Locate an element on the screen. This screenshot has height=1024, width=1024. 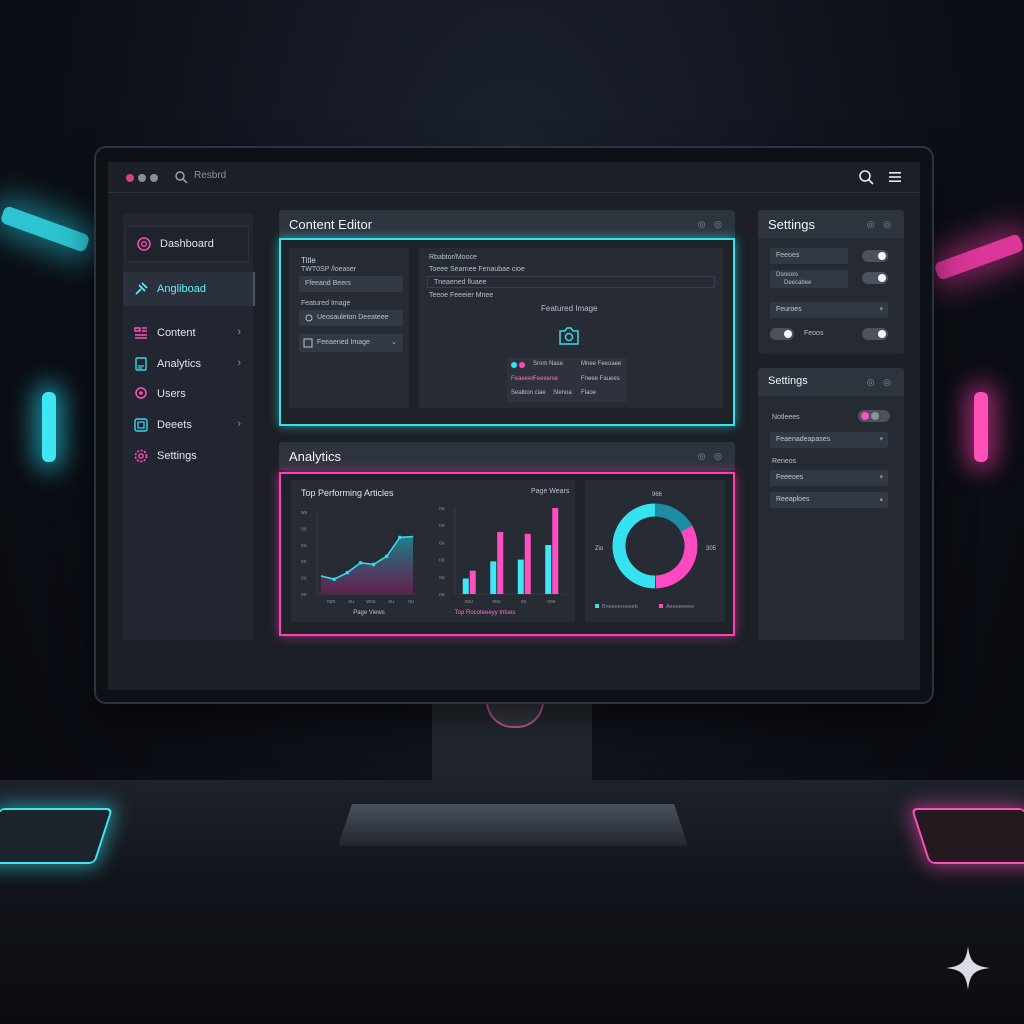
donut-card: 966 Zio 305 Bneeeeroeseb Aeeoeeeoe is located at coordinates (655, 551).